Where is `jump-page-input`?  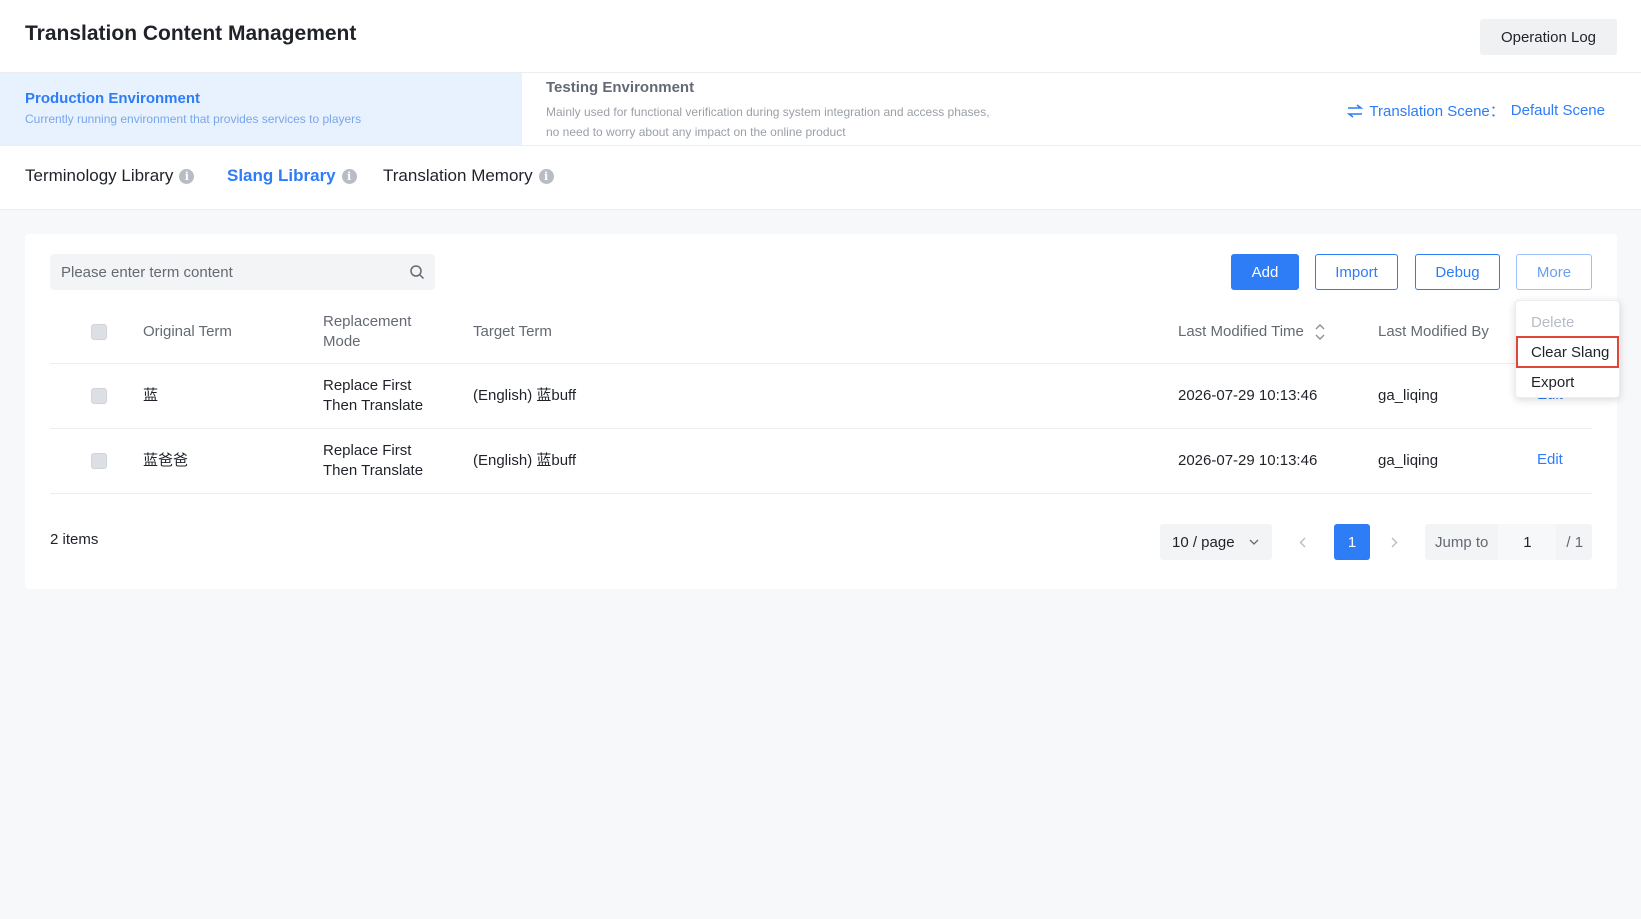
jump-page-input is located at coordinates (1527, 542).